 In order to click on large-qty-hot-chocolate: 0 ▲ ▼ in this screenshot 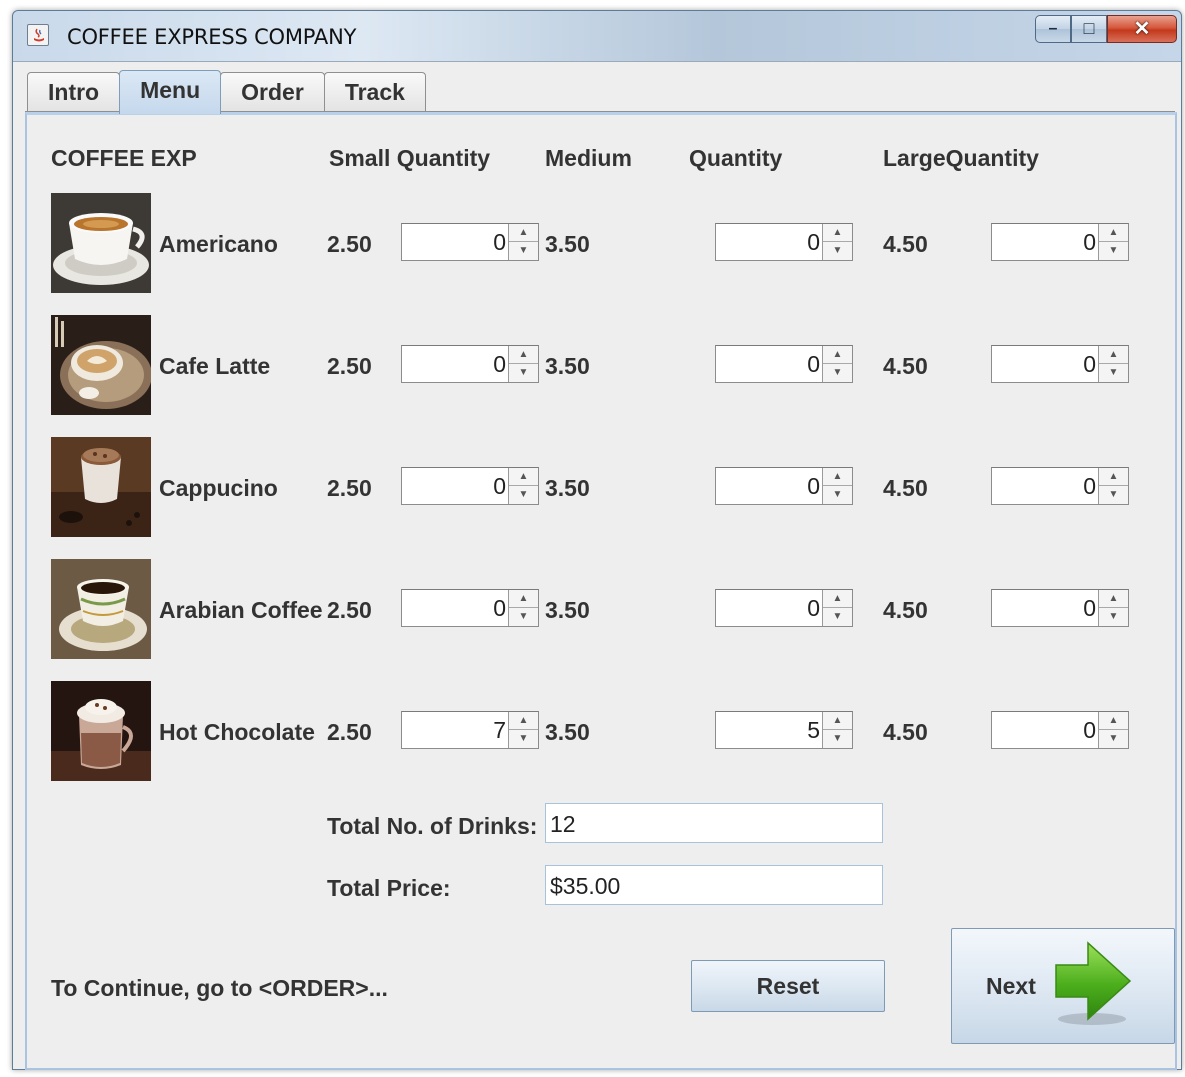, I will do `click(1060, 730)`.